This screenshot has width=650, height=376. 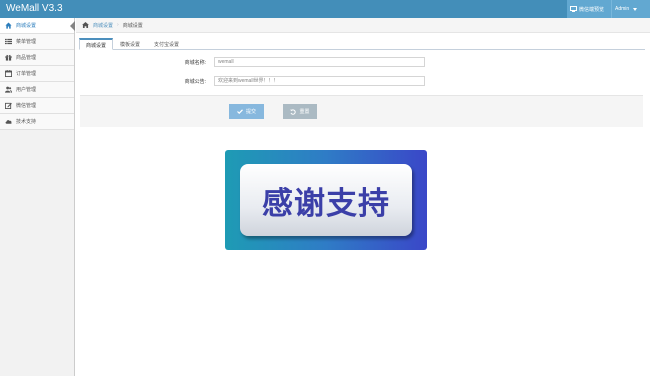 What do you see at coordinates (8, 89) in the screenshot?
I see `users-icon` at bounding box center [8, 89].